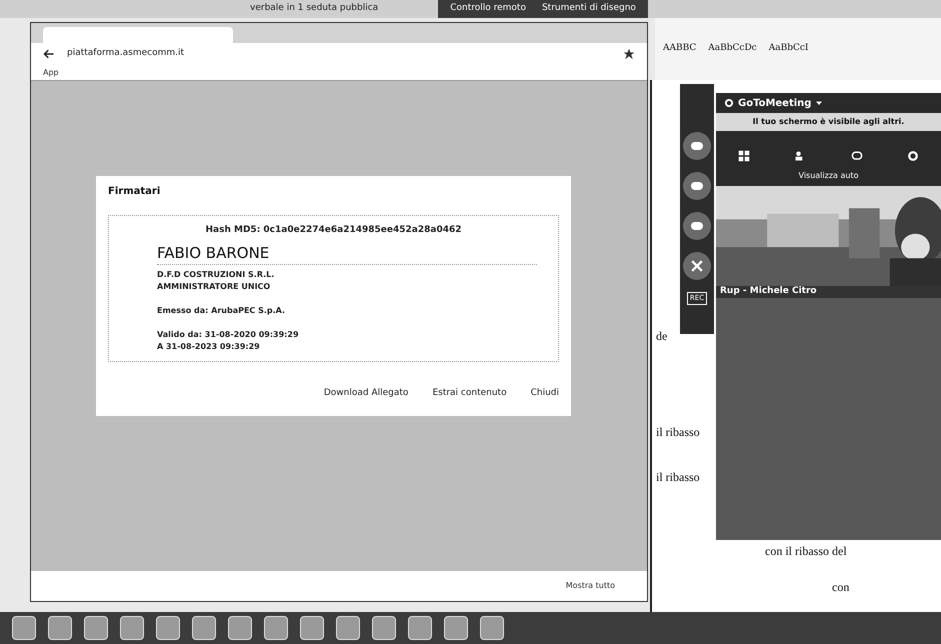 The image size is (941, 644). Describe the element at coordinates (841, 587) in the screenshot. I see `document-text: con` at that location.